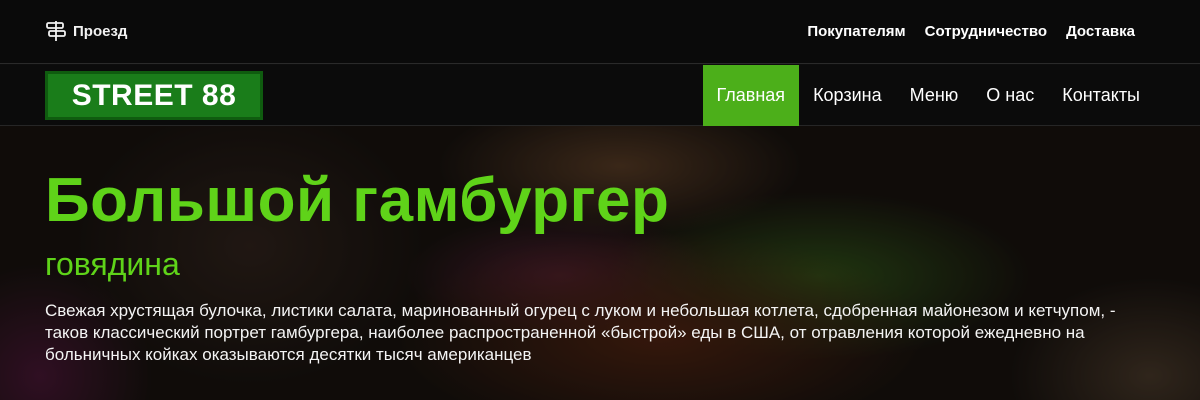 Image resolution: width=1200 pixels, height=400 pixels. What do you see at coordinates (934, 95) in the screenshot?
I see `menu-item-menu: Меню` at bounding box center [934, 95].